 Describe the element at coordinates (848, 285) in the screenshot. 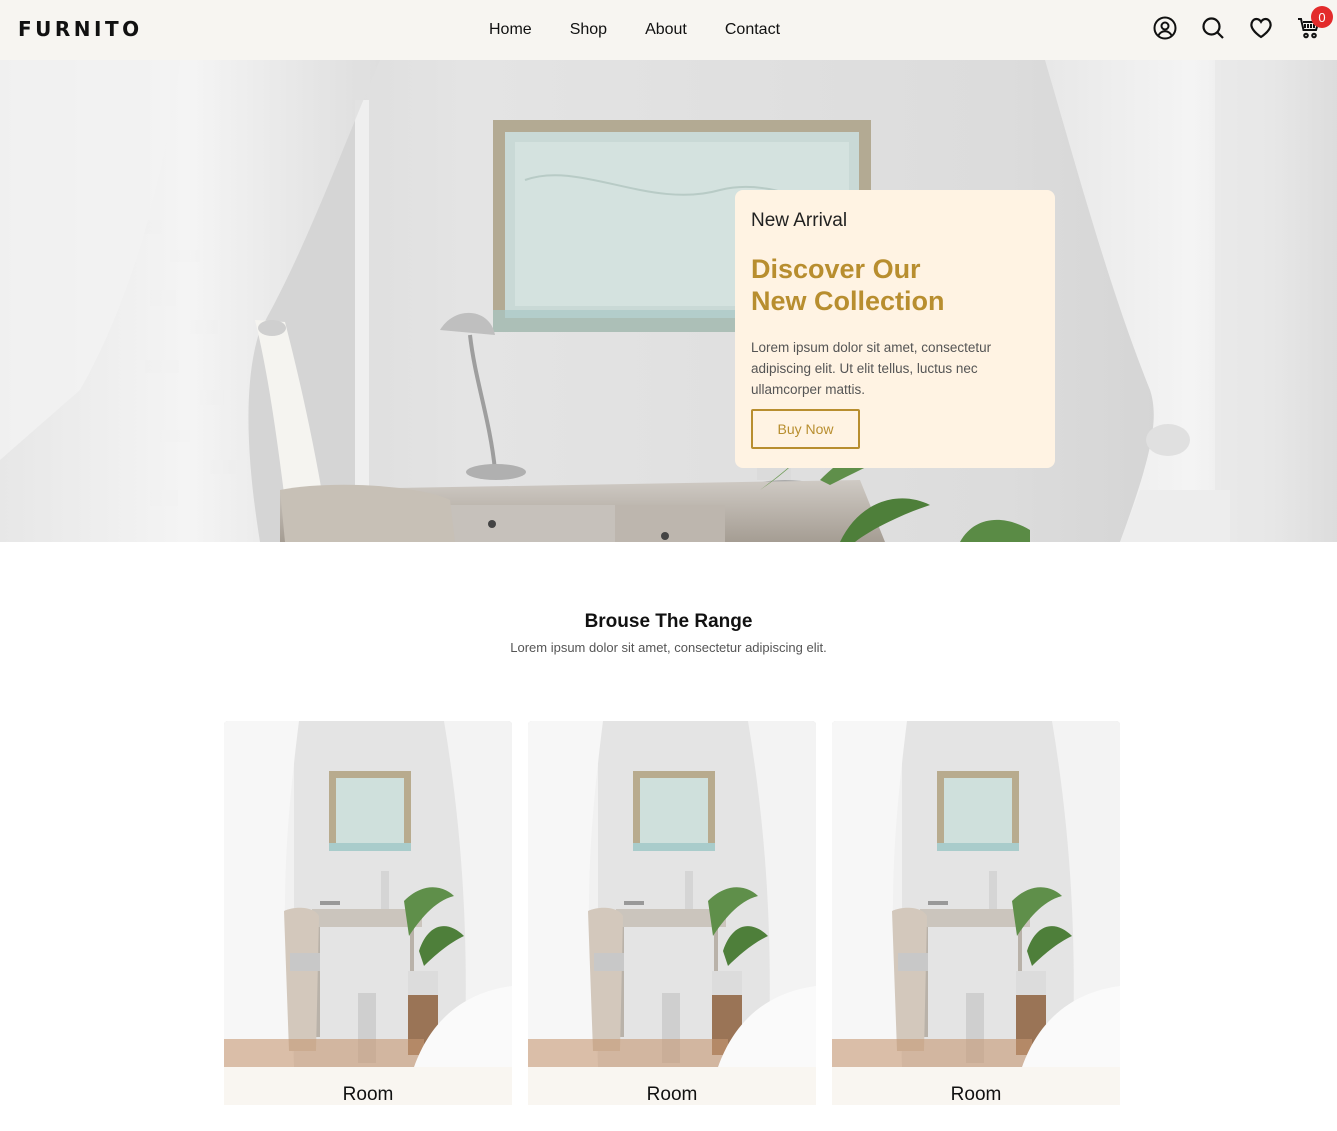

I see `promo-headline-text: Discover Our New Collection` at that location.